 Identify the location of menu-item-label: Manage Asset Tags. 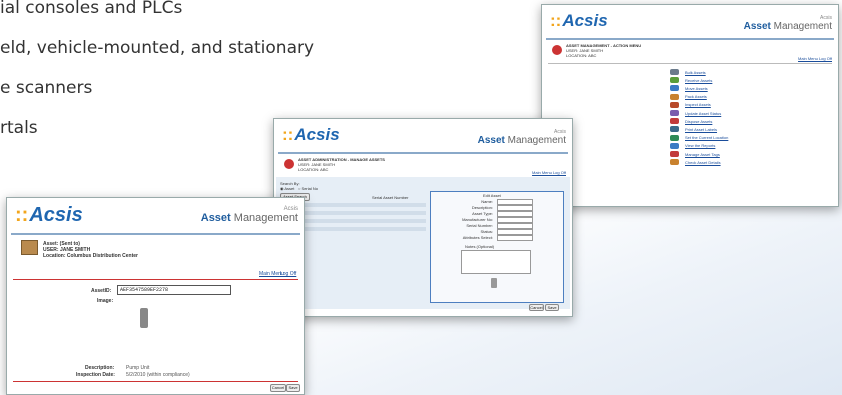
(702, 154).